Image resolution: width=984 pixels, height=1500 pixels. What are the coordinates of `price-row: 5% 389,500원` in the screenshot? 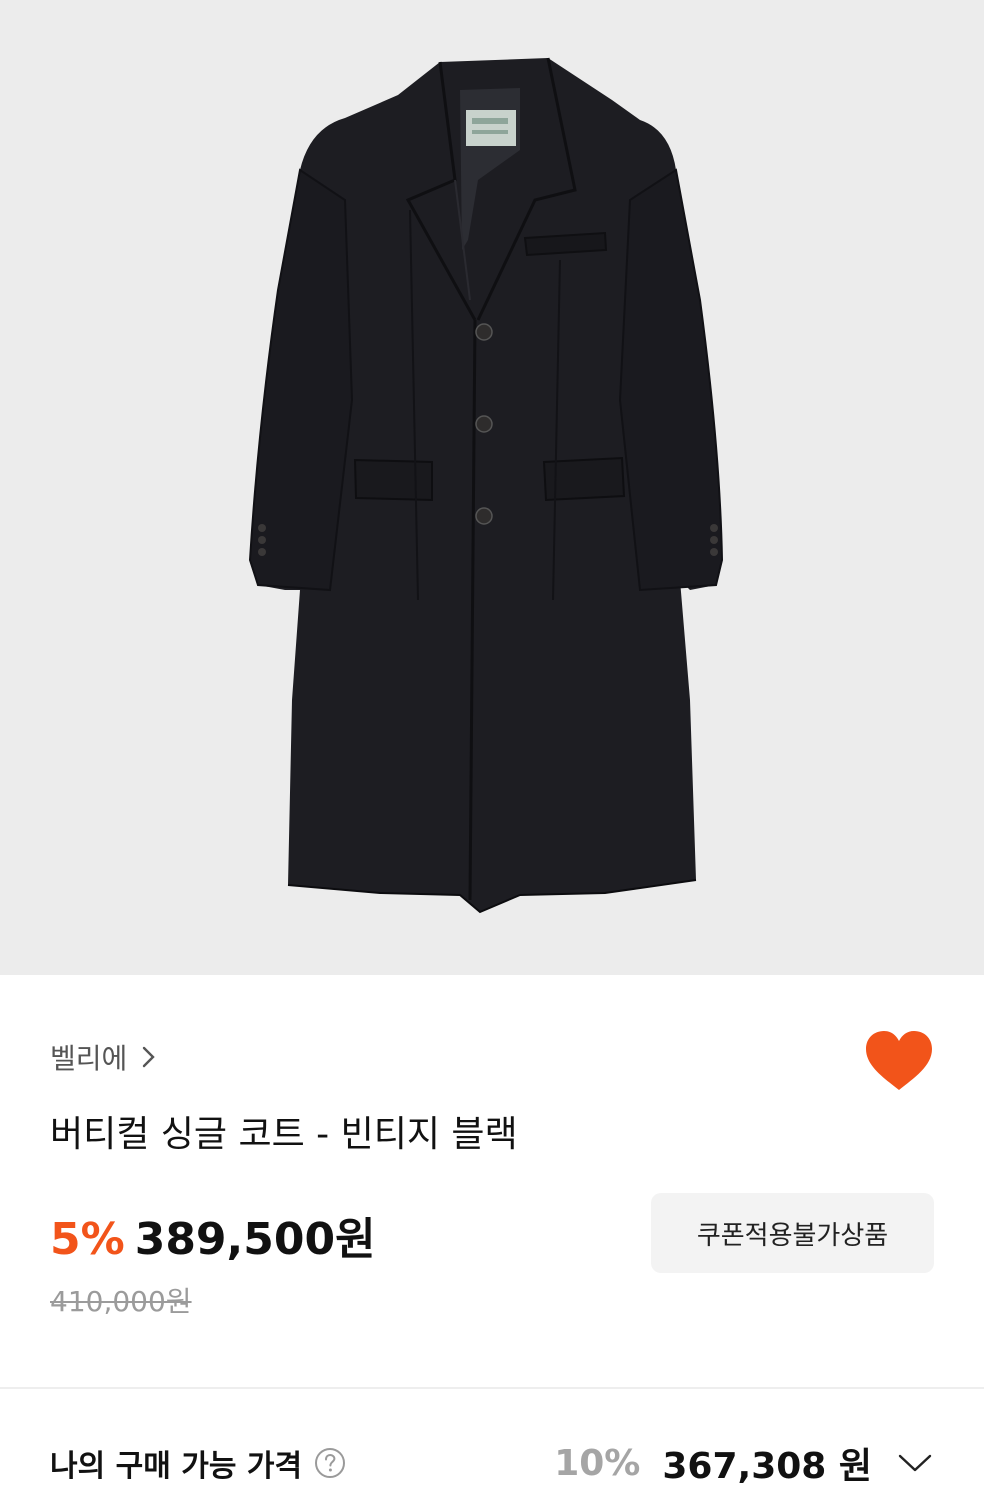 It's located at (213, 1235).